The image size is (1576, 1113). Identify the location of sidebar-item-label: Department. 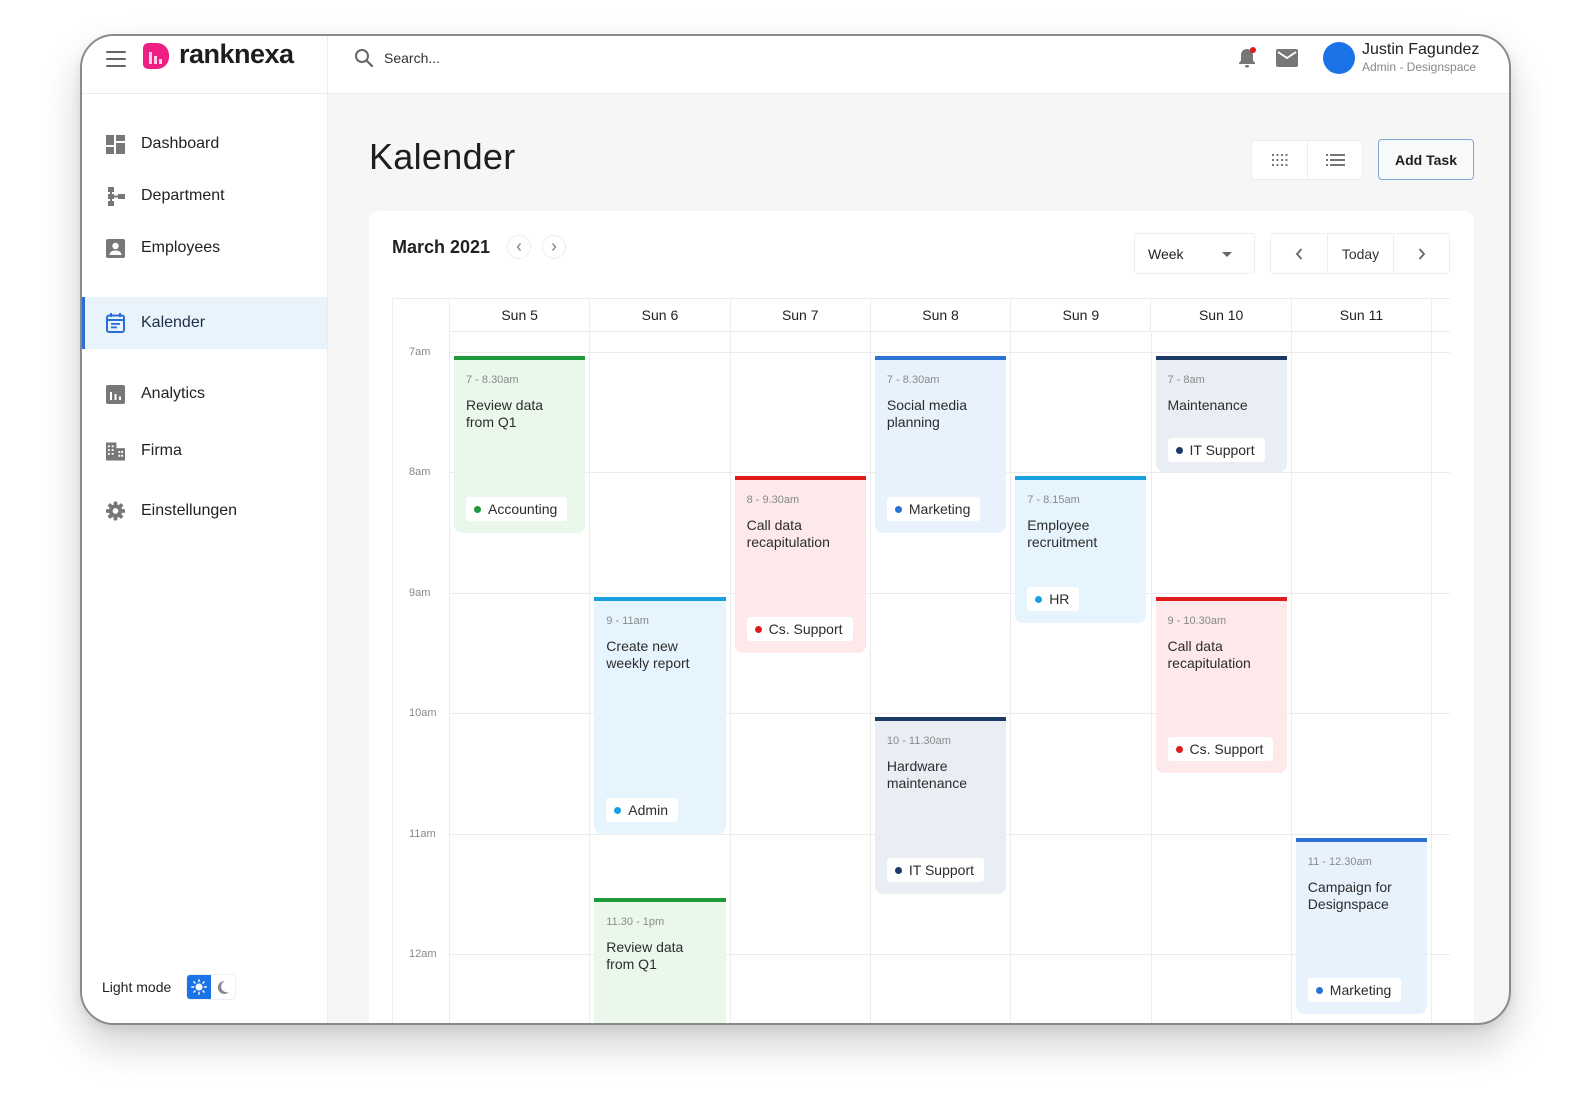
(183, 195).